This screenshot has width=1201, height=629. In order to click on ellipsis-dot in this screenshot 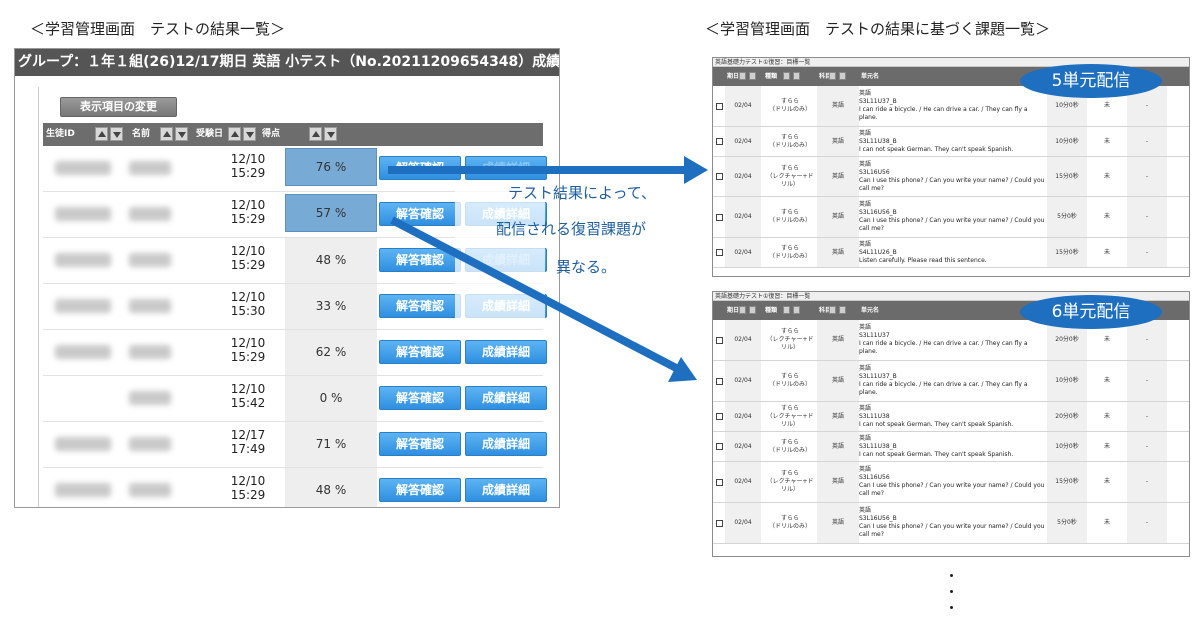, I will do `click(951, 591)`.